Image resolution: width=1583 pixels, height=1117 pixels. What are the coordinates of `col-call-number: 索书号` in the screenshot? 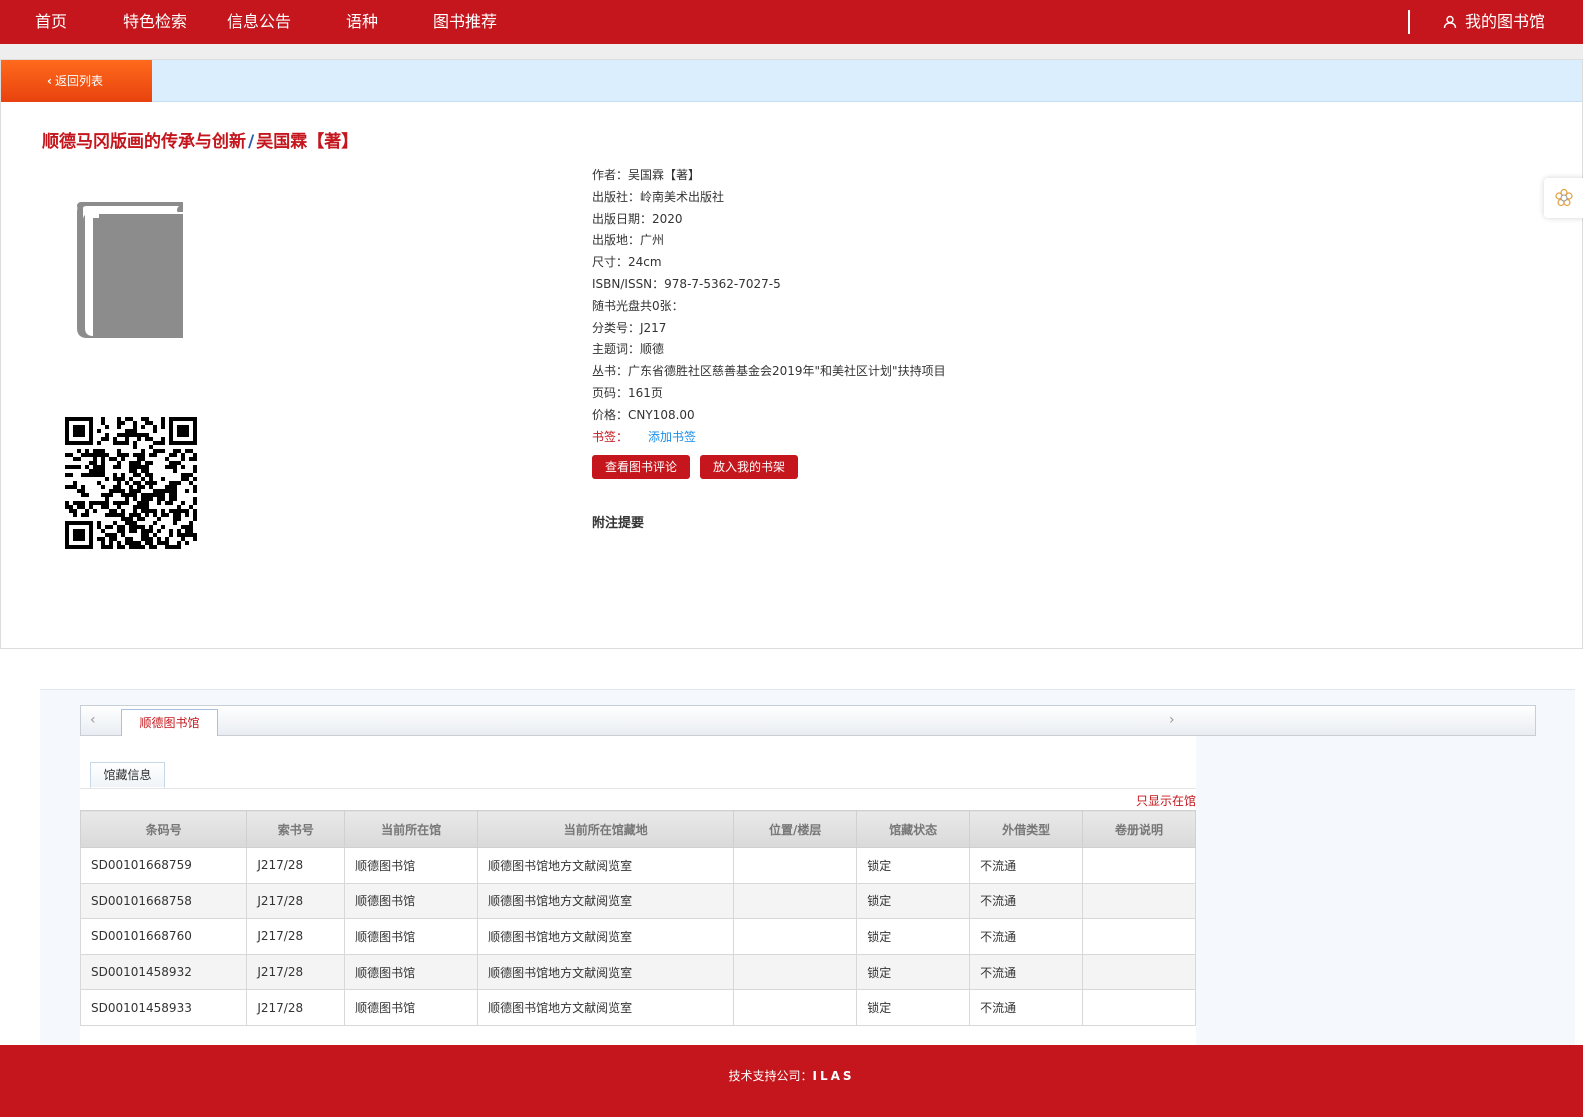 It's located at (296, 829).